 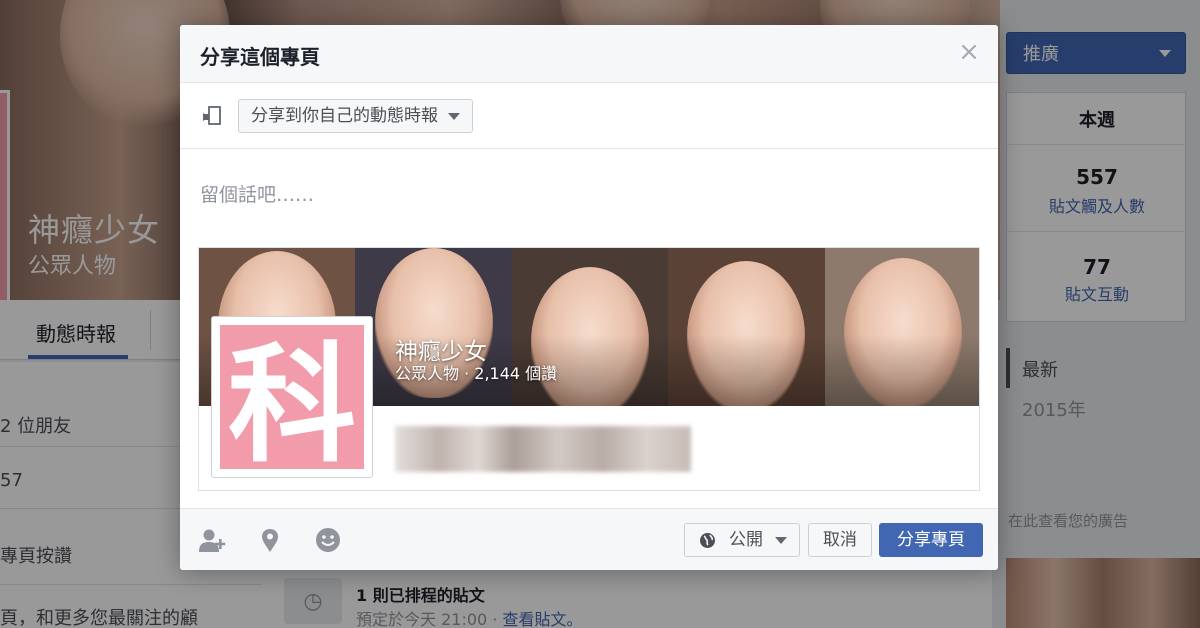 I want to click on page-profile-picture: 科, so click(x=292, y=397).